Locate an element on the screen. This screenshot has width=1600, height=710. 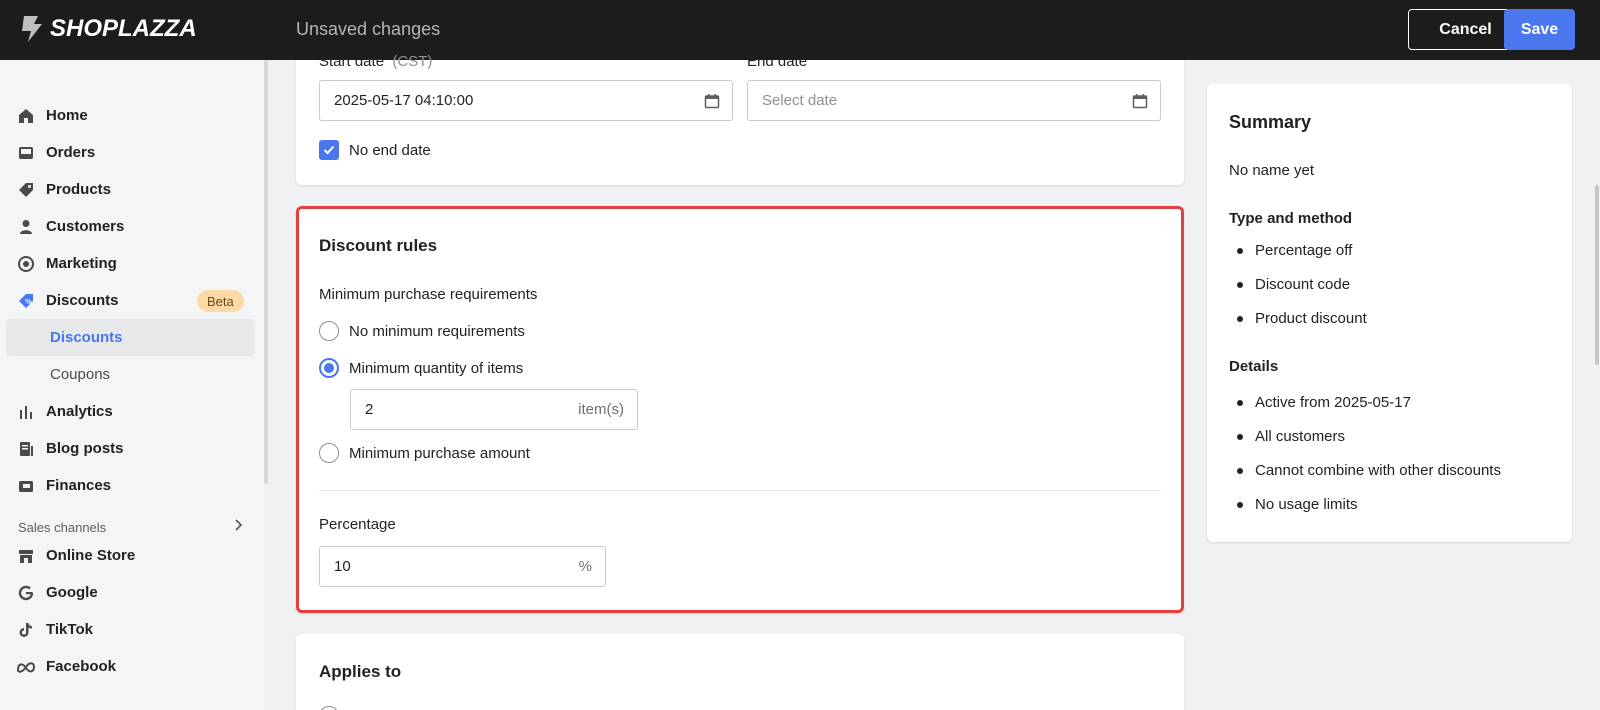
percentage-value: 10 is located at coordinates (342, 566).